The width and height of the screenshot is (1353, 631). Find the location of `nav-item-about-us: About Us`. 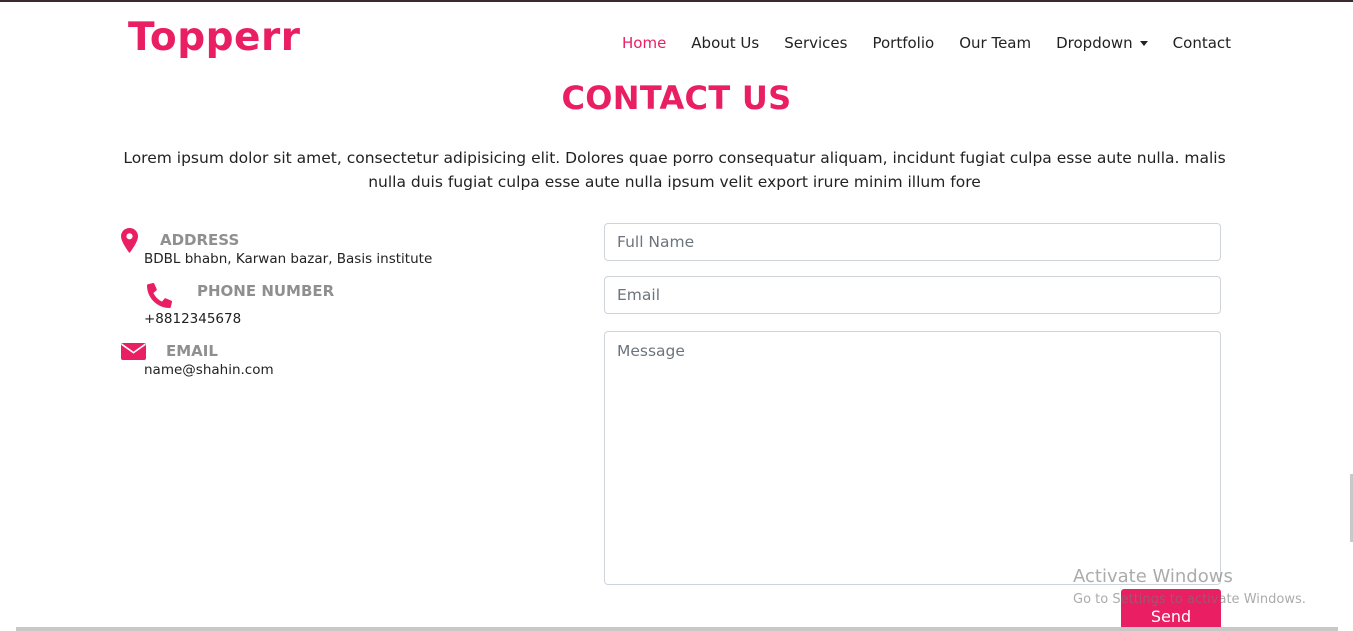

nav-item-about-us: About Us is located at coordinates (725, 43).